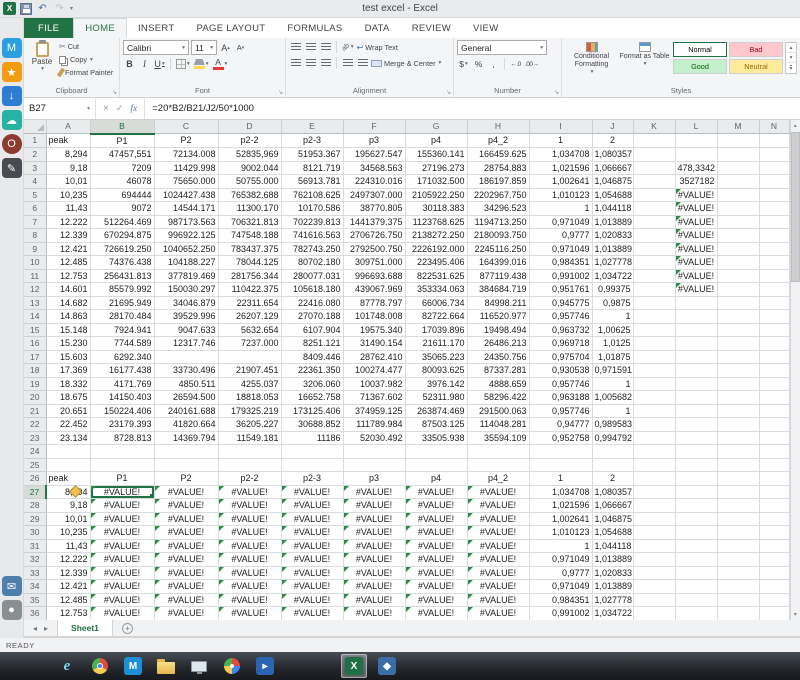 This screenshot has height=680, width=800. I want to click on cell-E3: 8121.719, so click(312, 168).